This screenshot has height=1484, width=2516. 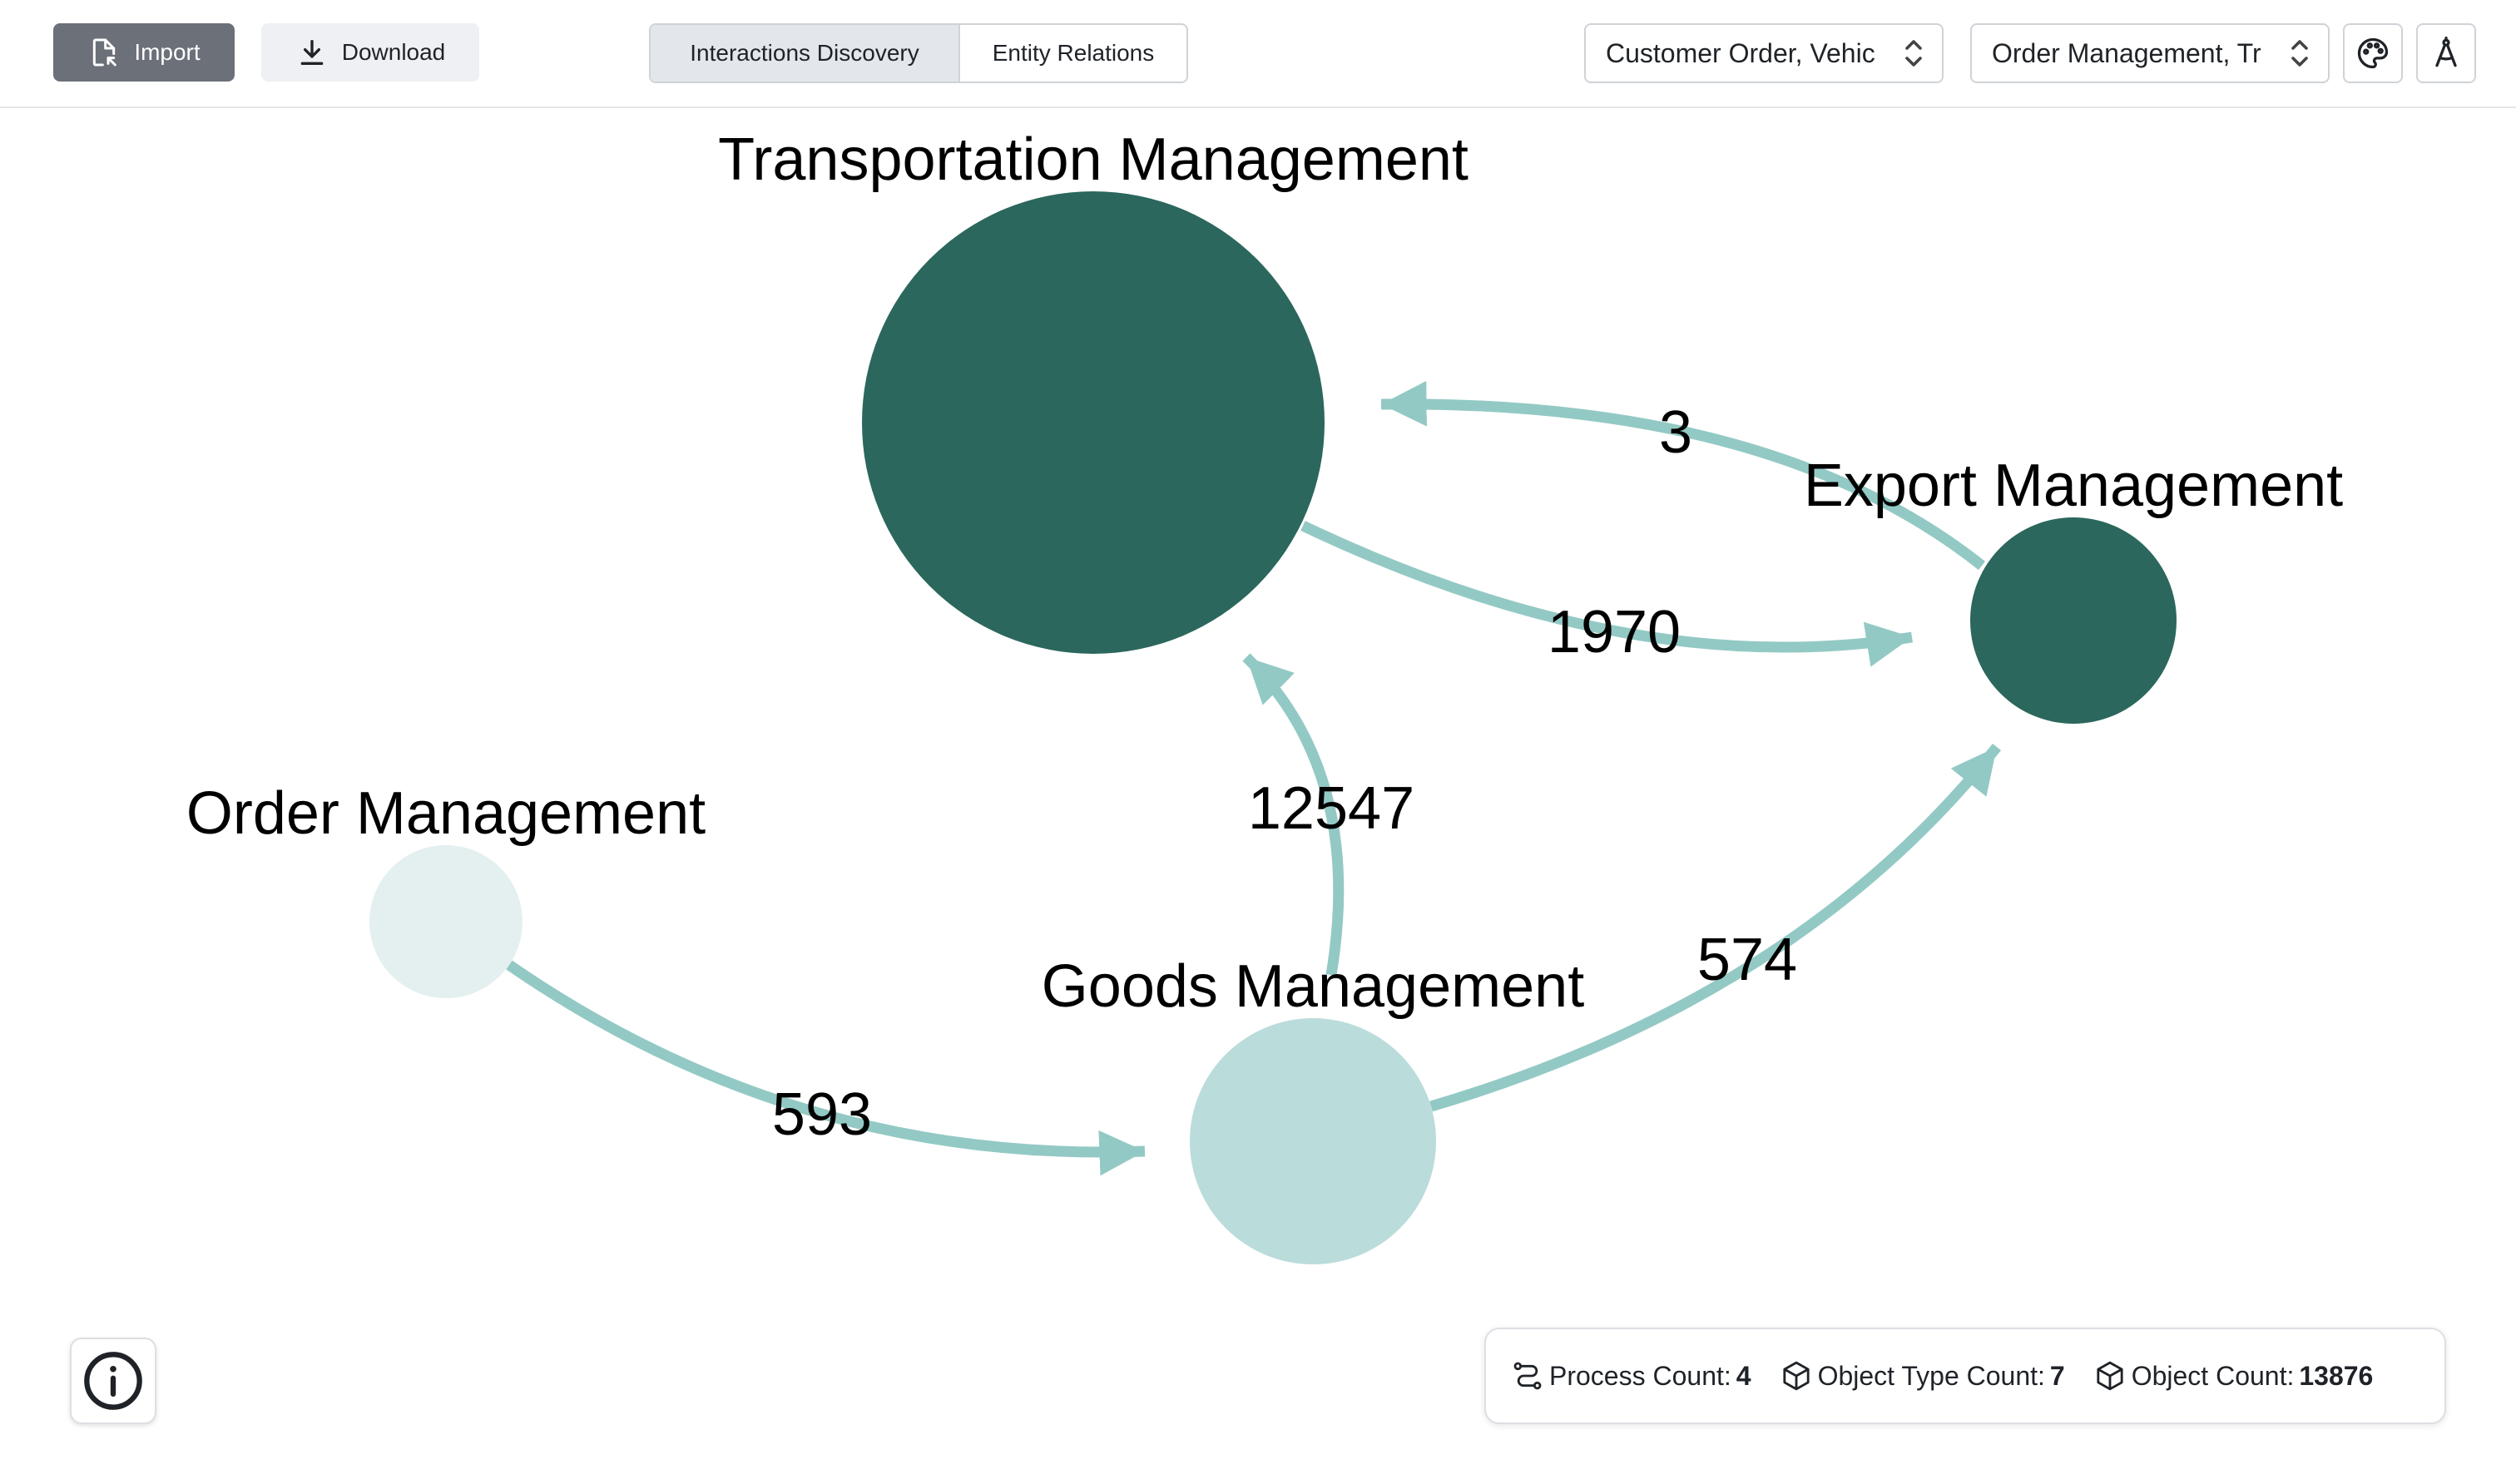 I want to click on node-label-goods-management: Goods Management, so click(x=1313, y=987).